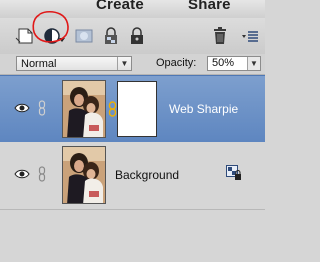 The height and width of the screenshot is (262, 320). I want to click on create-tab: Create, so click(120, 6).